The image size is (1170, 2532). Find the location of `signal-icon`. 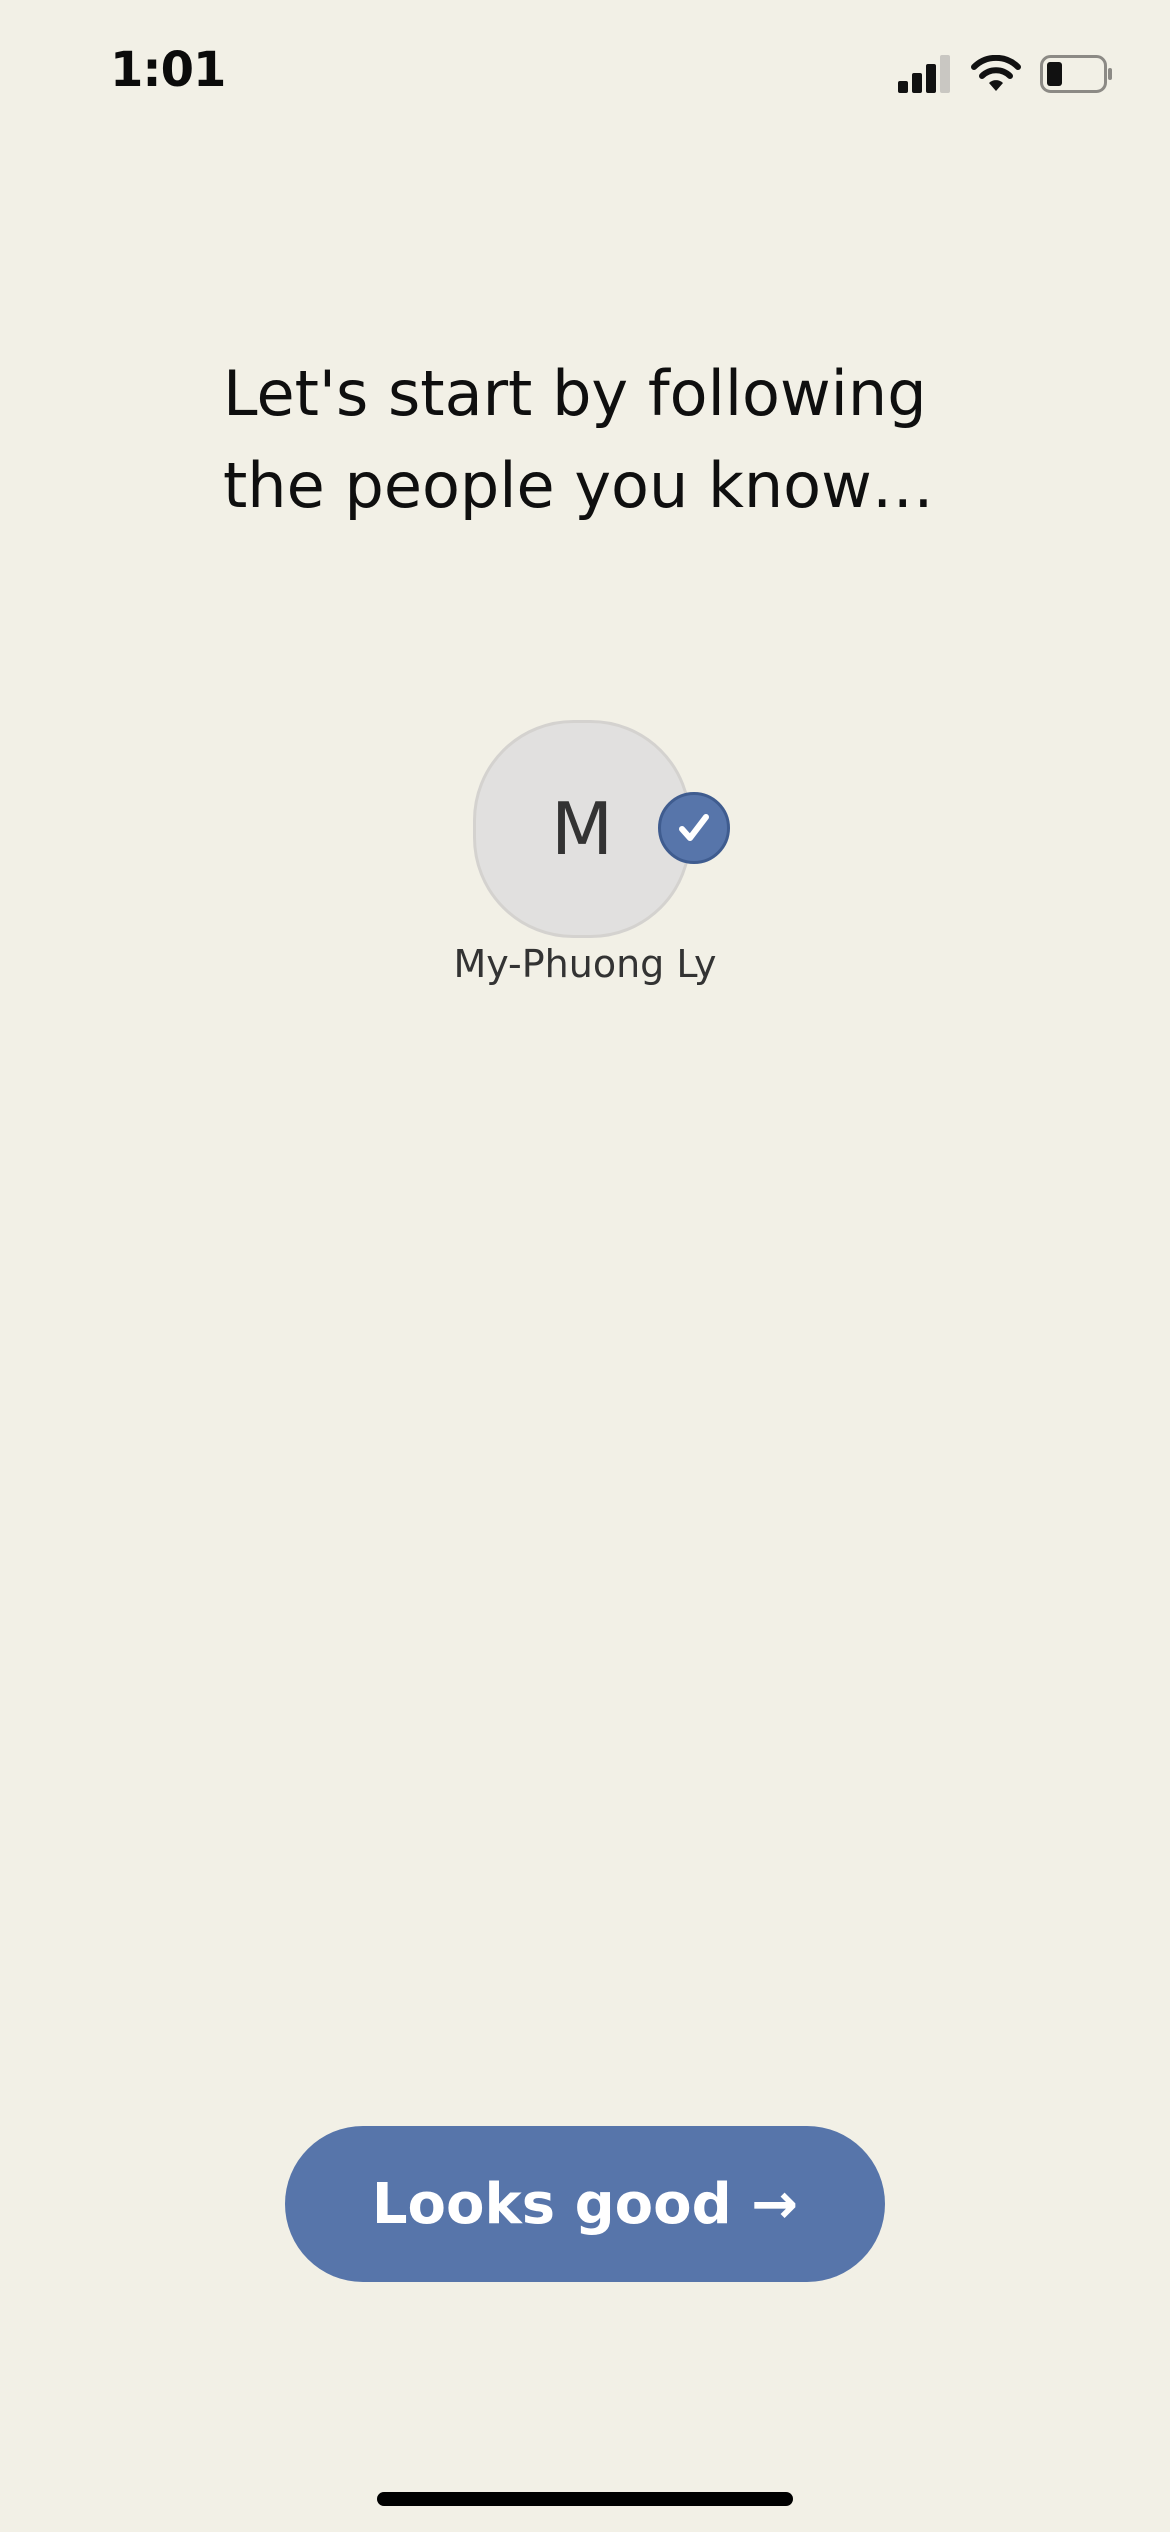

signal-icon is located at coordinates (924, 74).